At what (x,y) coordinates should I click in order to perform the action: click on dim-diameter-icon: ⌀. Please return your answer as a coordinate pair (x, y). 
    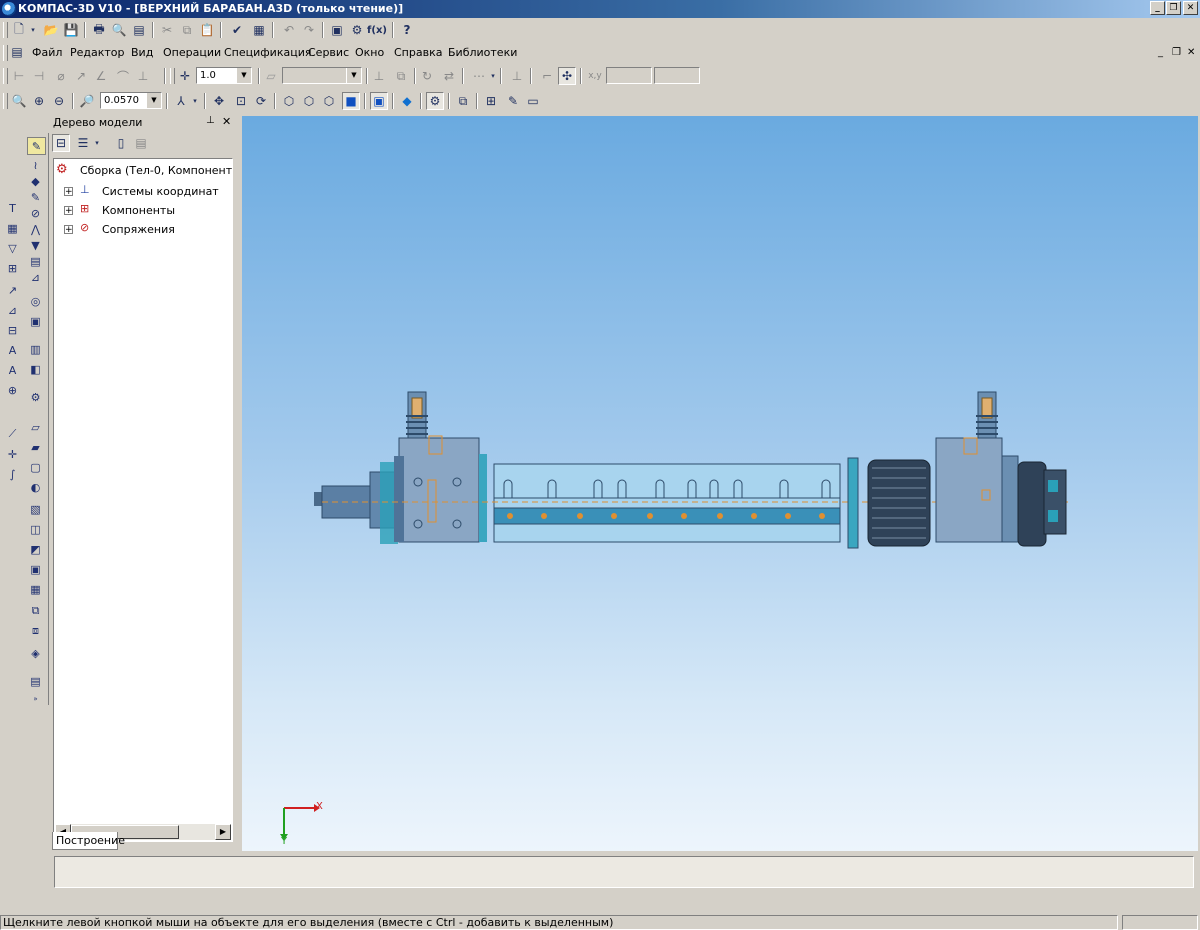
    Looking at the image, I should click on (61, 76).